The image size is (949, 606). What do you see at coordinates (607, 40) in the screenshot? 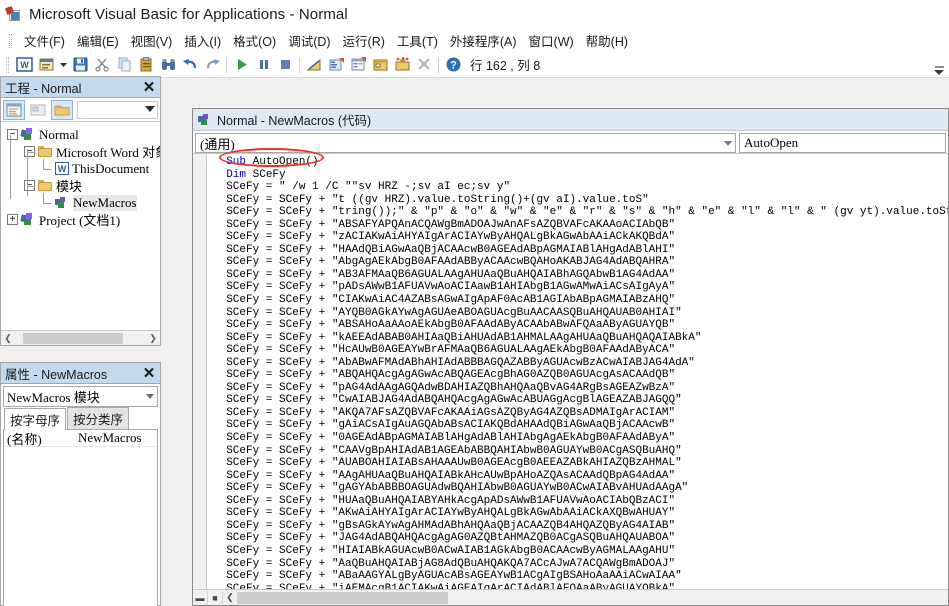
I see `menu-help: 帮助(H)` at bounding box center [607, 40].